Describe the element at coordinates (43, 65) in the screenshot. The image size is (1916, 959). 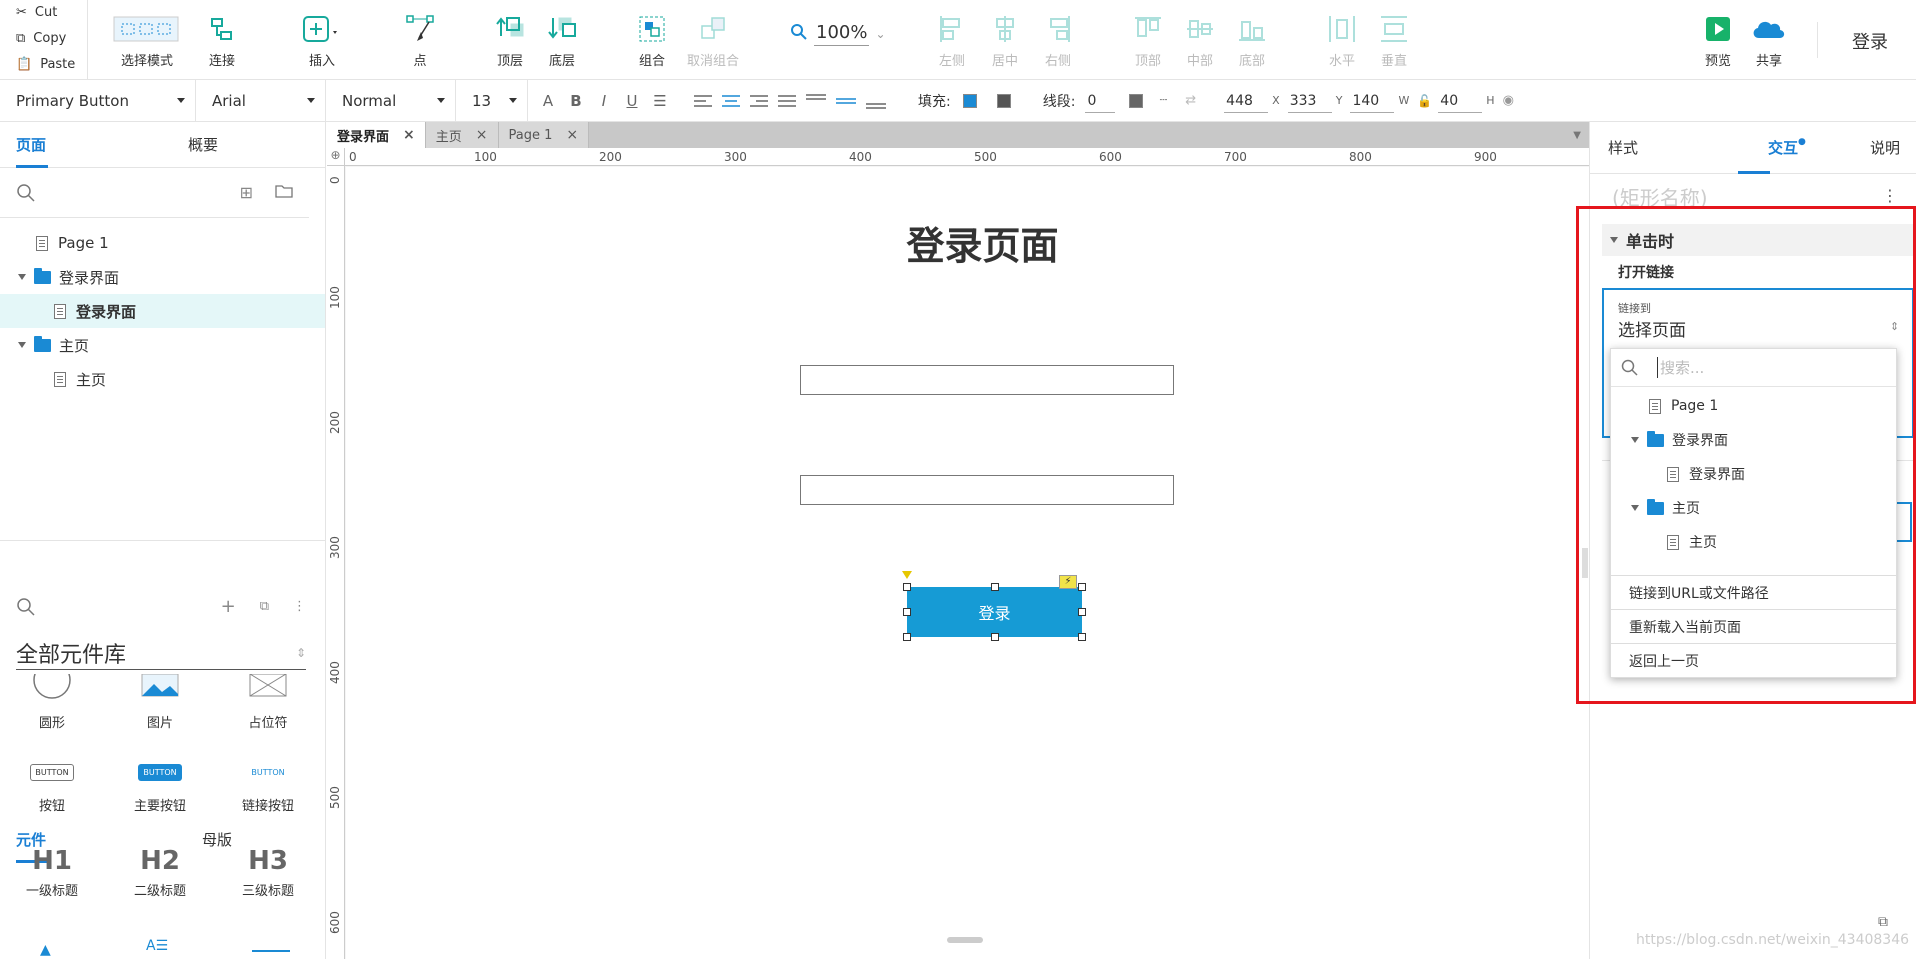
I see `paste-button: 📋 Paste` at that location.